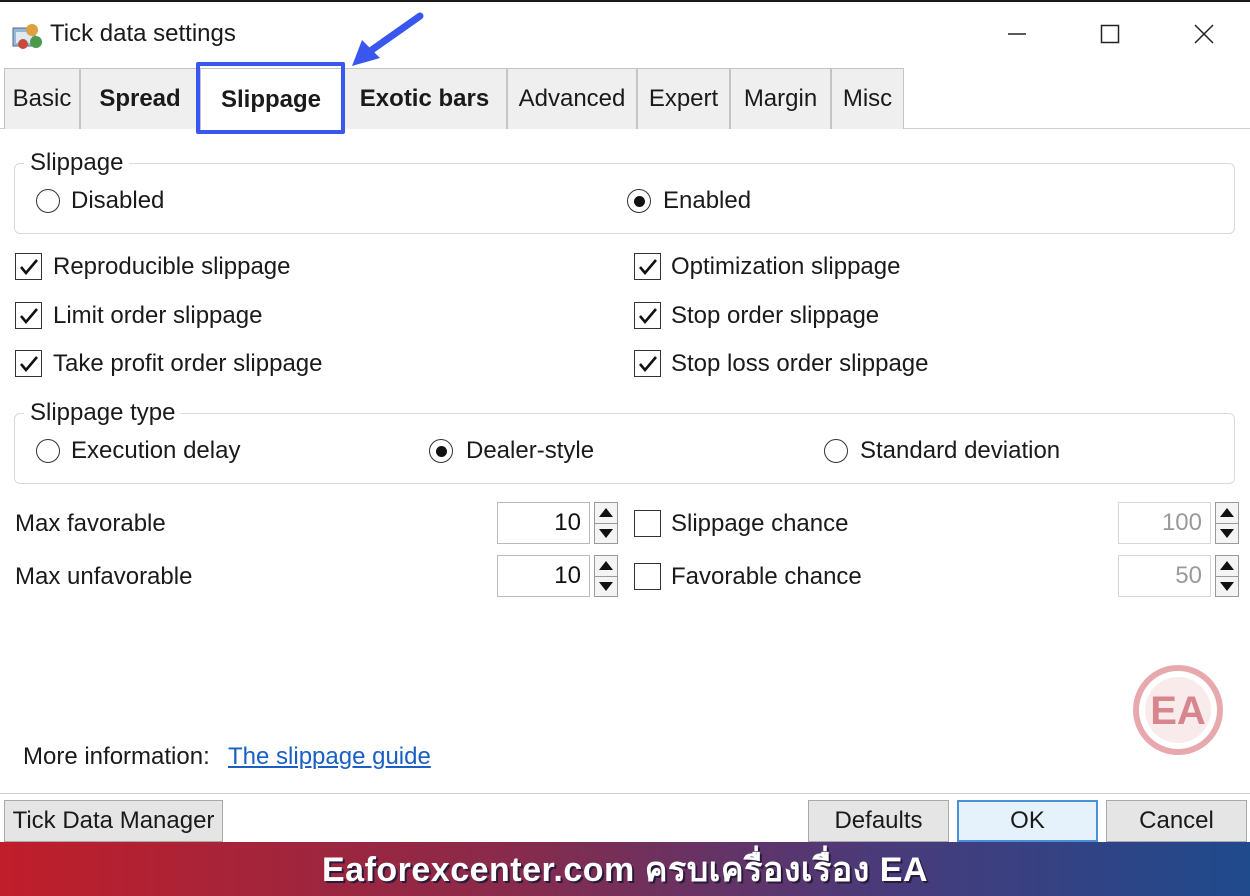 The height and width of the screenshot is (896, 1250). What do you see at coordinates (960, 450) in the screenshot?
I see `radio-standard-deviation-label: Standard deviation` at bounding box center [960, 450].